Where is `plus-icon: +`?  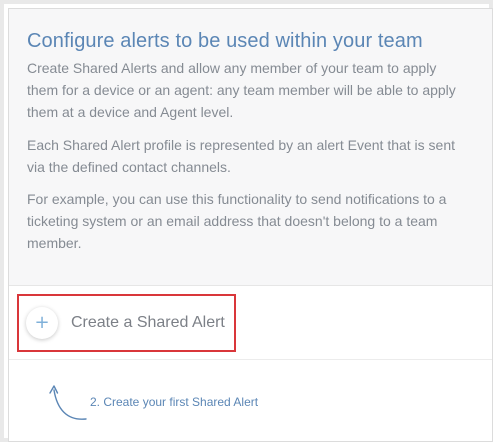
plus-icon: + is located at coordinates (42, 323).